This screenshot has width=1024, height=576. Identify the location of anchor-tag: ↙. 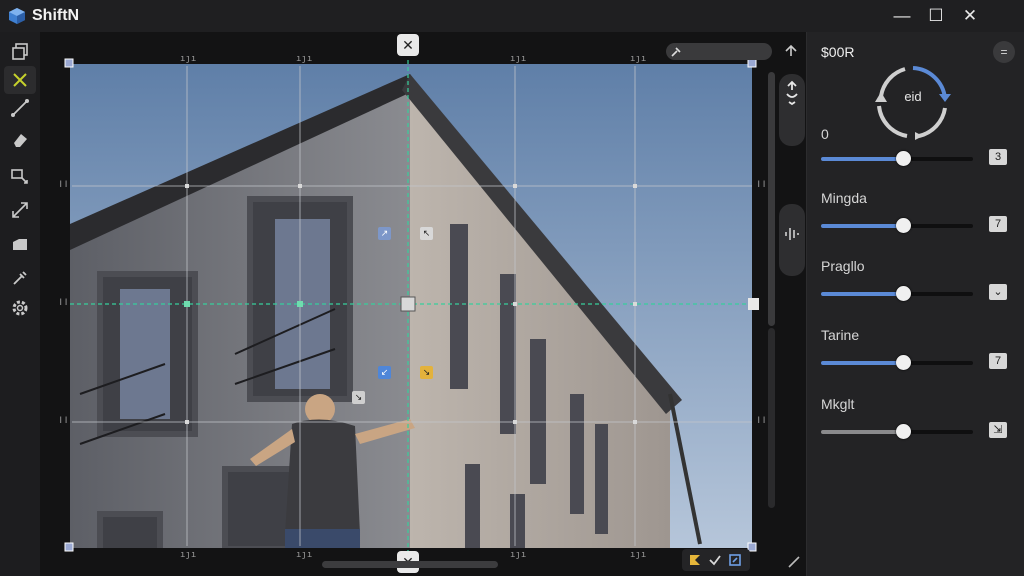
(384, 372).